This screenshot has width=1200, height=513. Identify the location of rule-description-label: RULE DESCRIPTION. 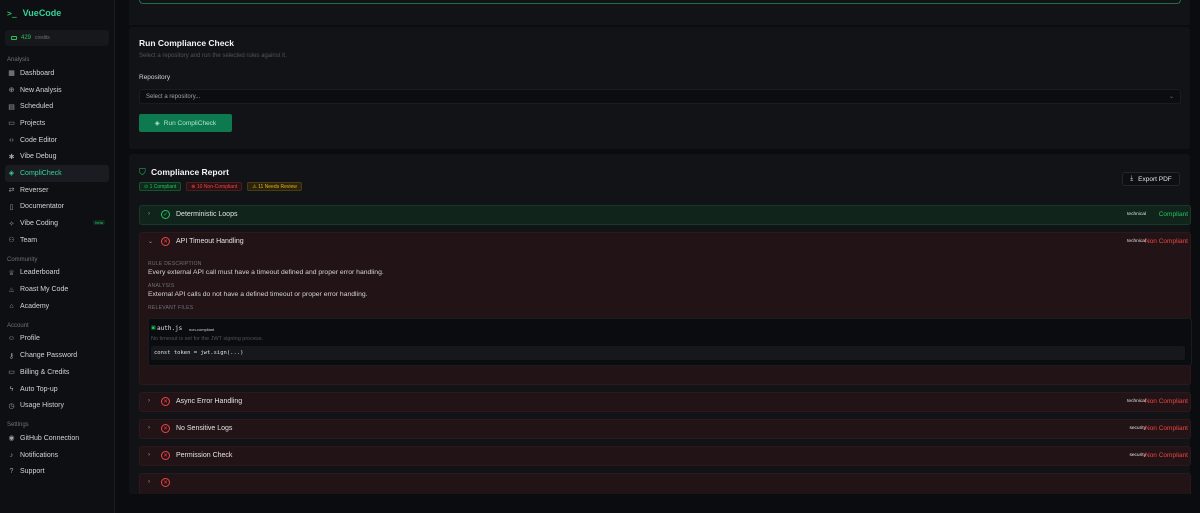
(175, 264).